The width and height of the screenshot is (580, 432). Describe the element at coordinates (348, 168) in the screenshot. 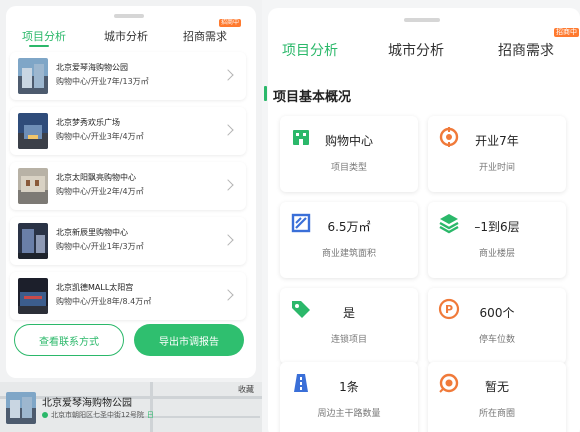

I see `stat-label: 项目类型` at that location.